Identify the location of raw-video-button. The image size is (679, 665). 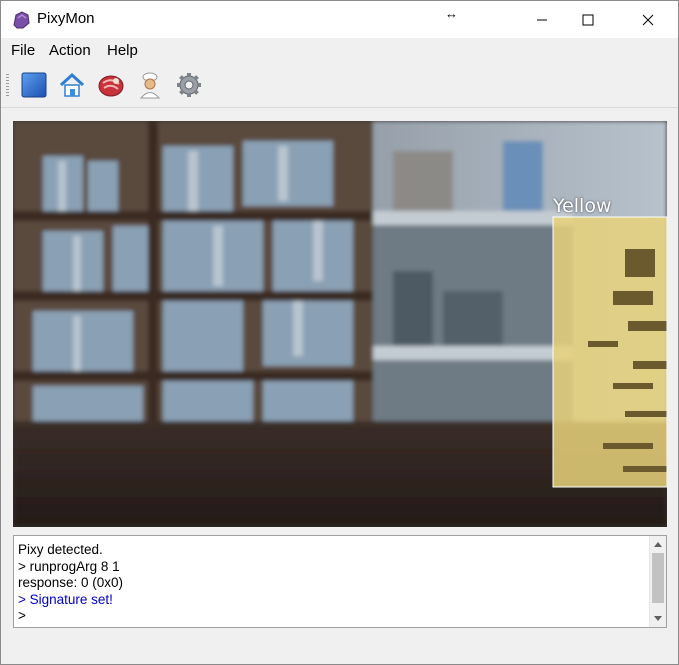
(111, 85).